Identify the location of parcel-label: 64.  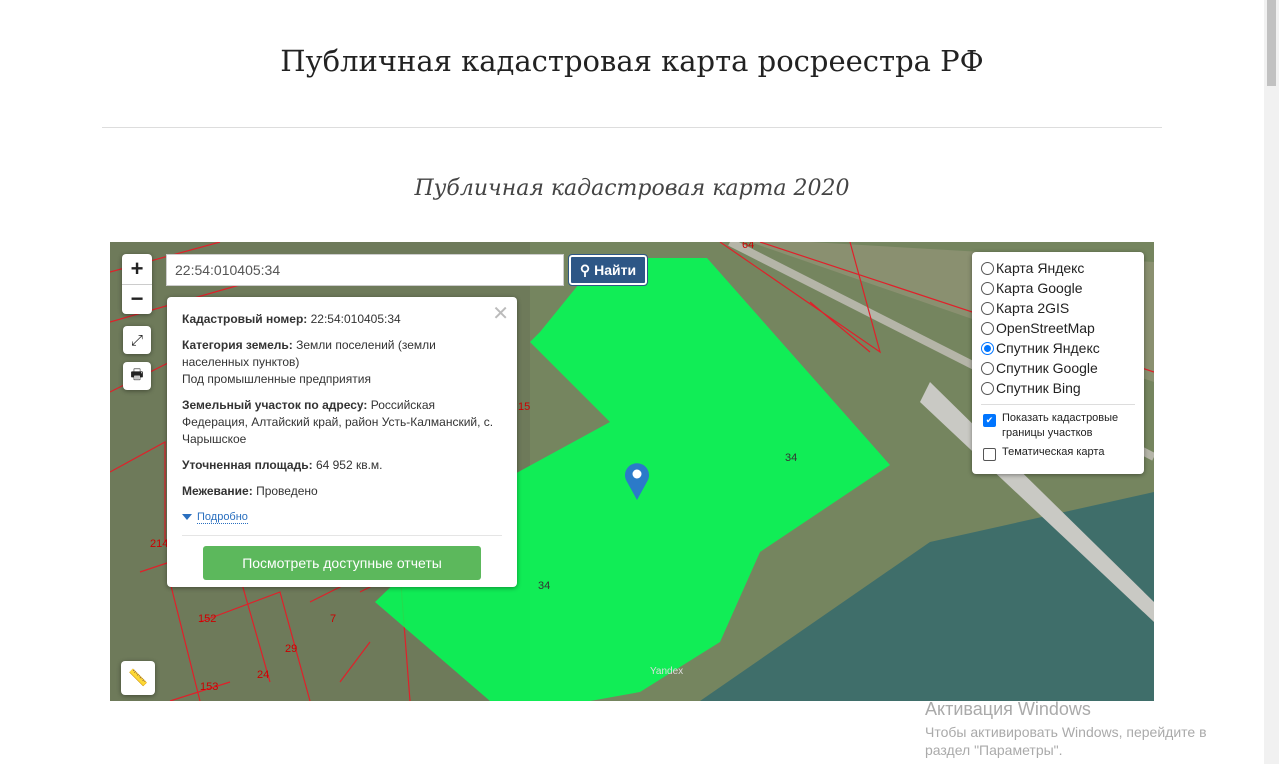
(748, 246).